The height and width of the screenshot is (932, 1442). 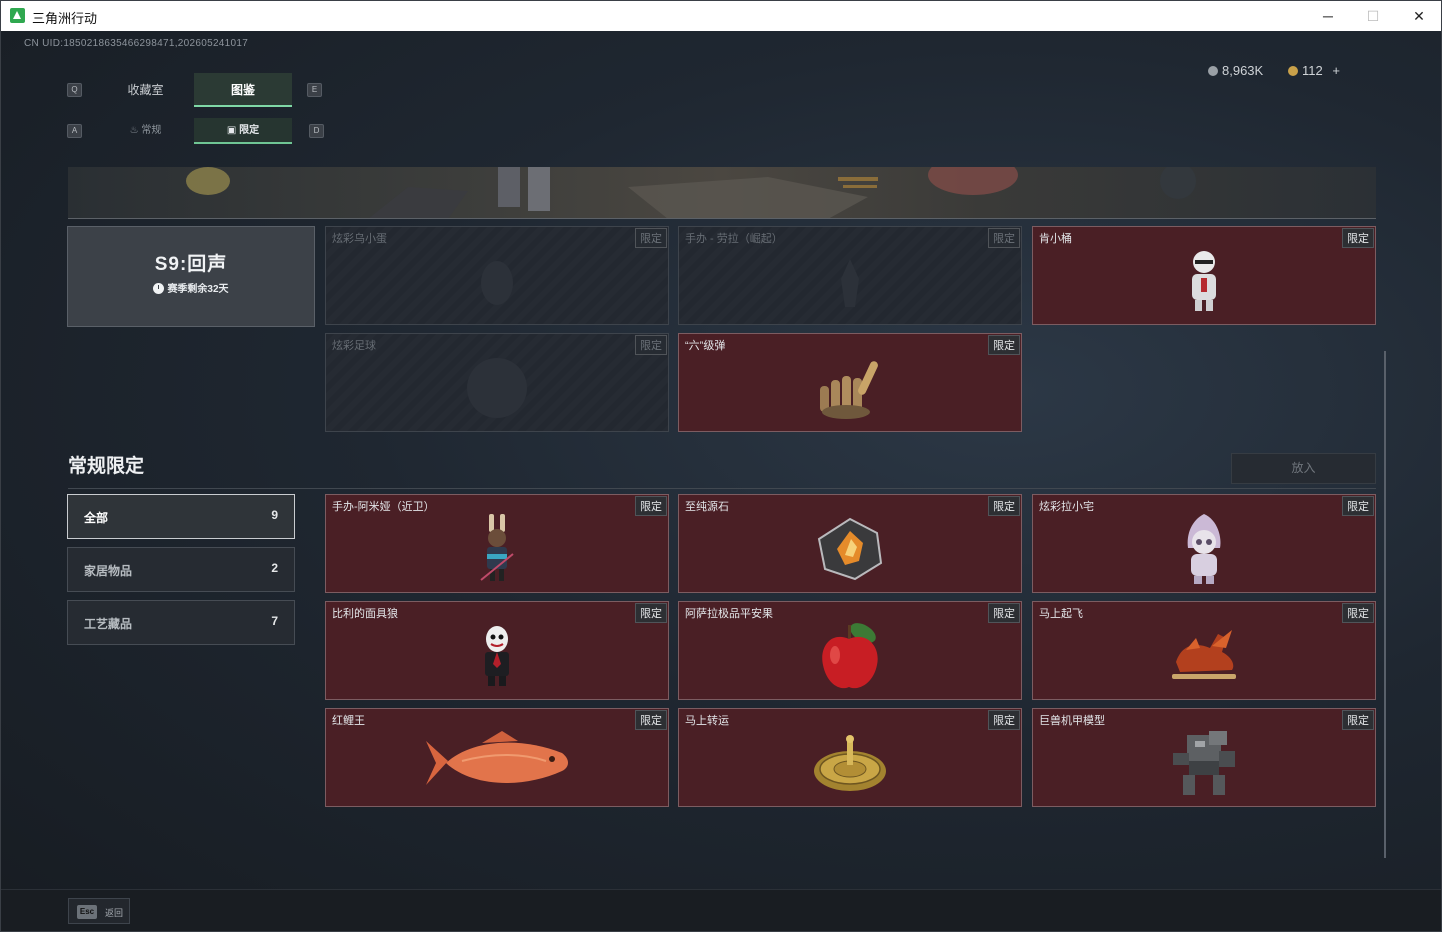 I want to click on maximize-button: ☐, so click(x=1373, y=16).